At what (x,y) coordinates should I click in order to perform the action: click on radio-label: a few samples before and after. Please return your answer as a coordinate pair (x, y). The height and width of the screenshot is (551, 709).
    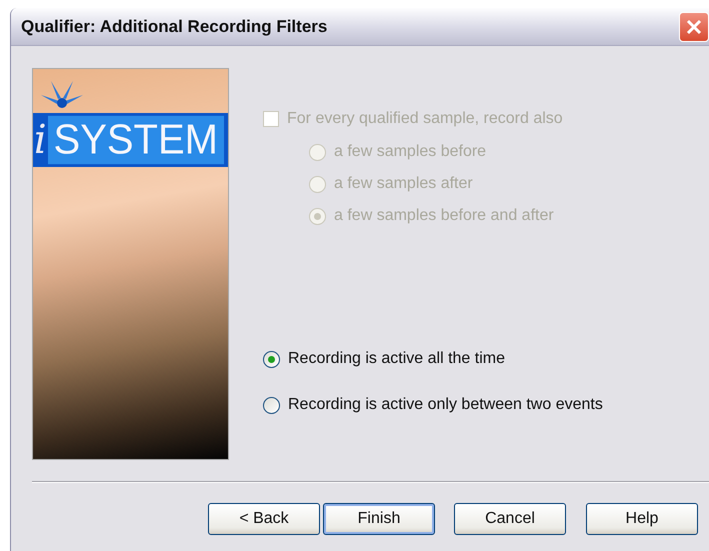
    Looking at the image, I should click on (444, 216).